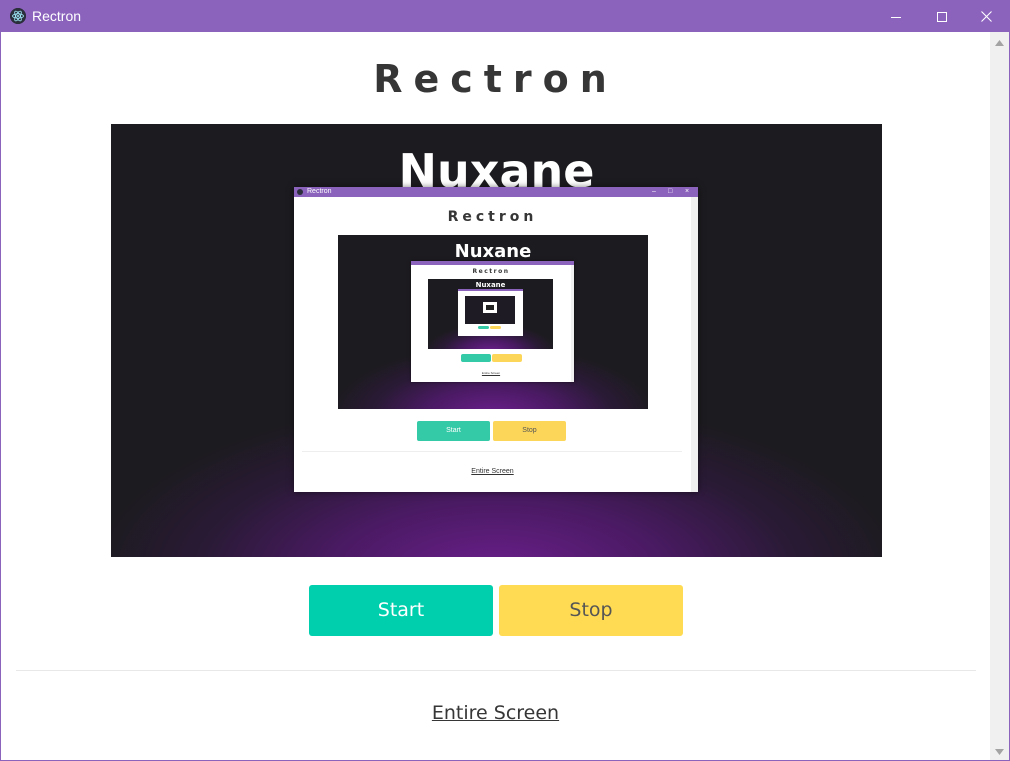  I want to click on nested3-video-preview, so click(490, 310).